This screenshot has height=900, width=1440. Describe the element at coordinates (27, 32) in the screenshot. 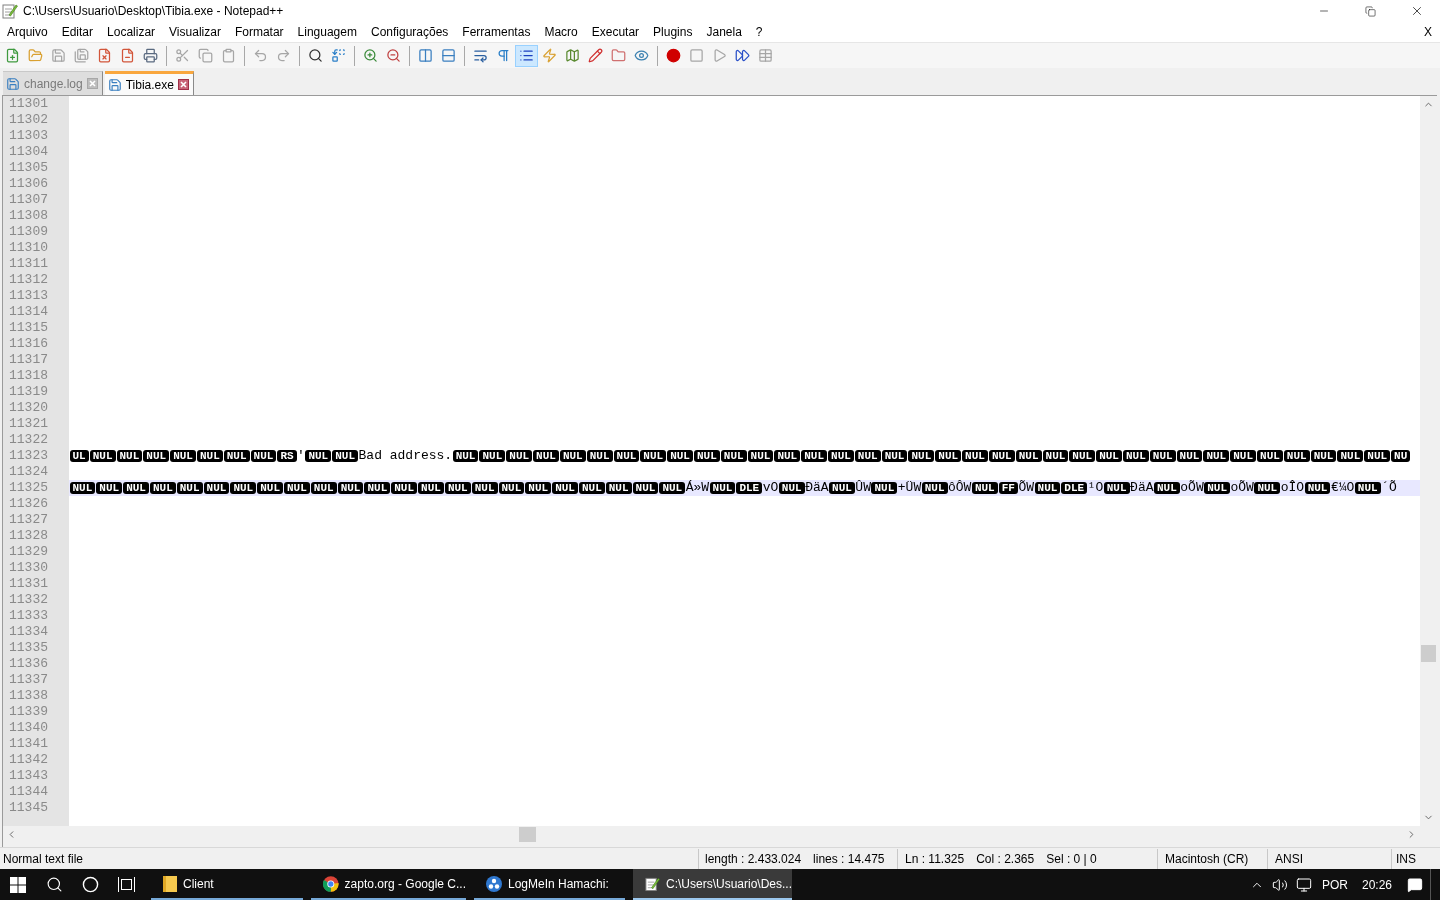

I see `menu-item: Arquivo` at that location.